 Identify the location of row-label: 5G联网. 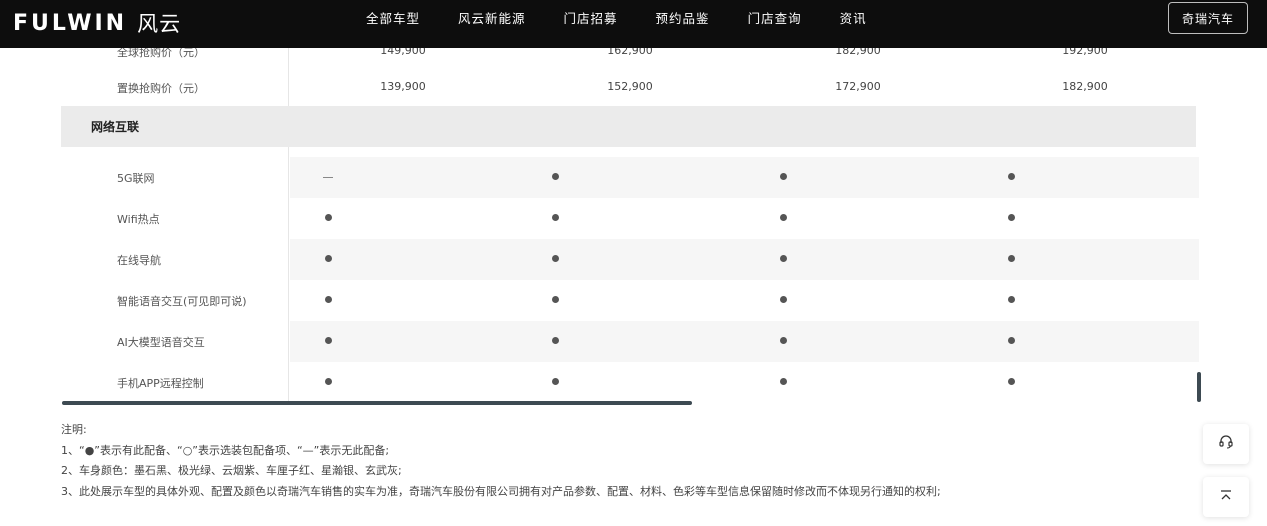
(136, 178).